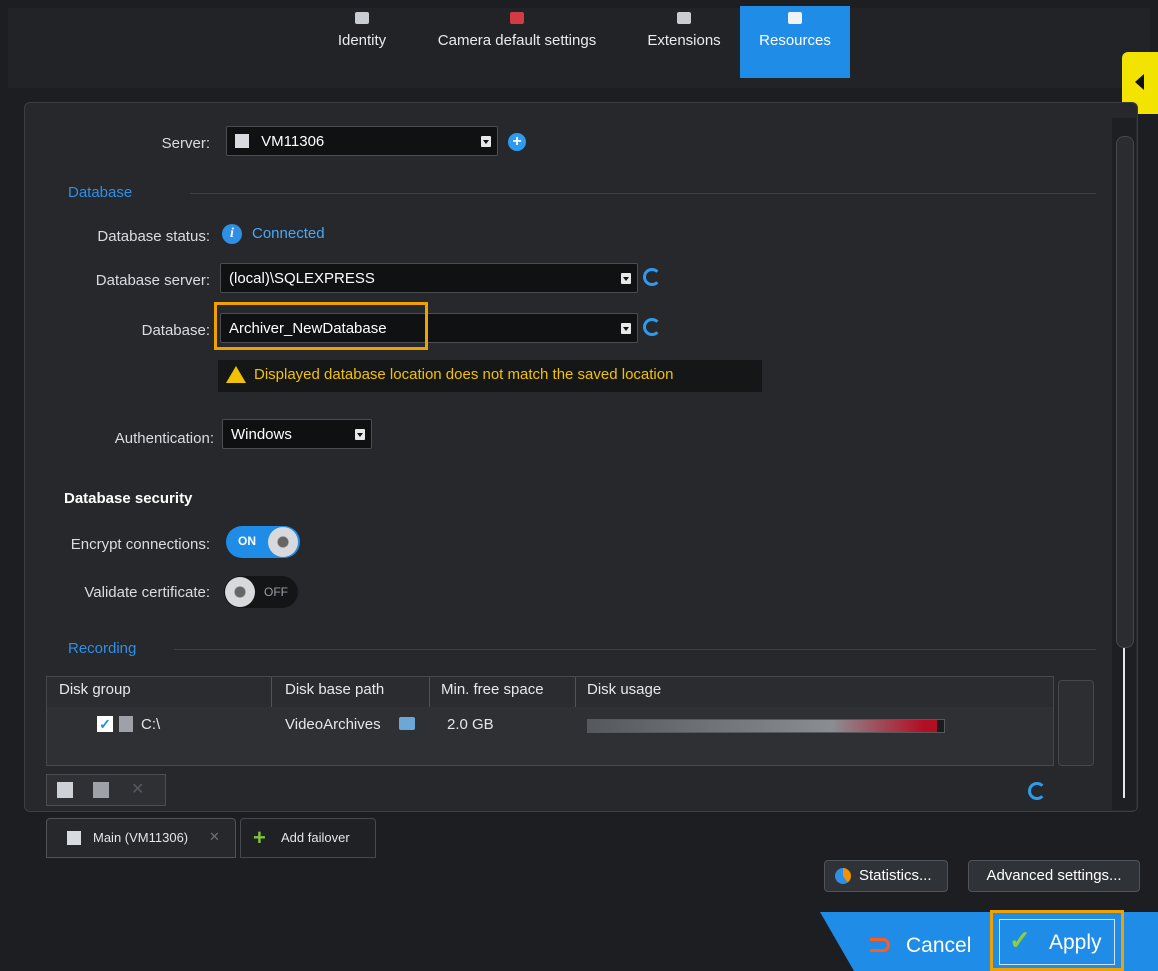 The image size is (1158, 971). Describe the element at coordinates (175, 330) in the screenshot. I see `database-label: Database:` at that location.